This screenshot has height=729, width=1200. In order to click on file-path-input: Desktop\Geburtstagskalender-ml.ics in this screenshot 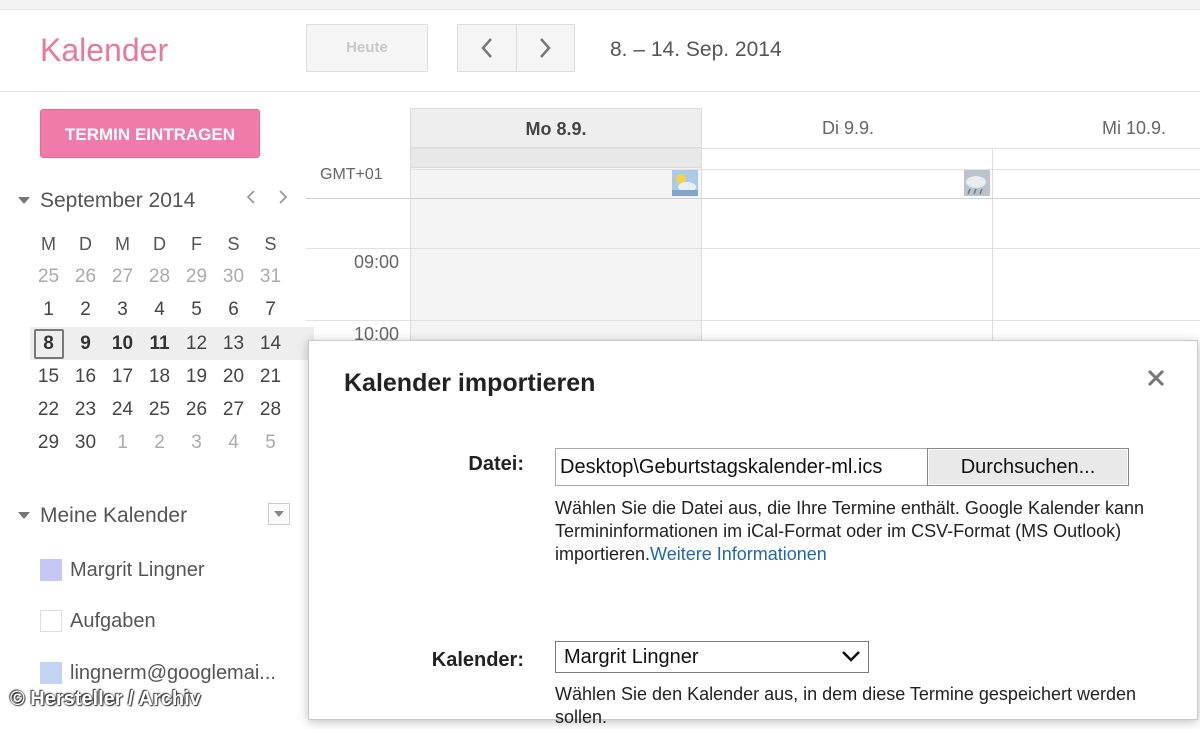, I will do `click(742, 467)`.